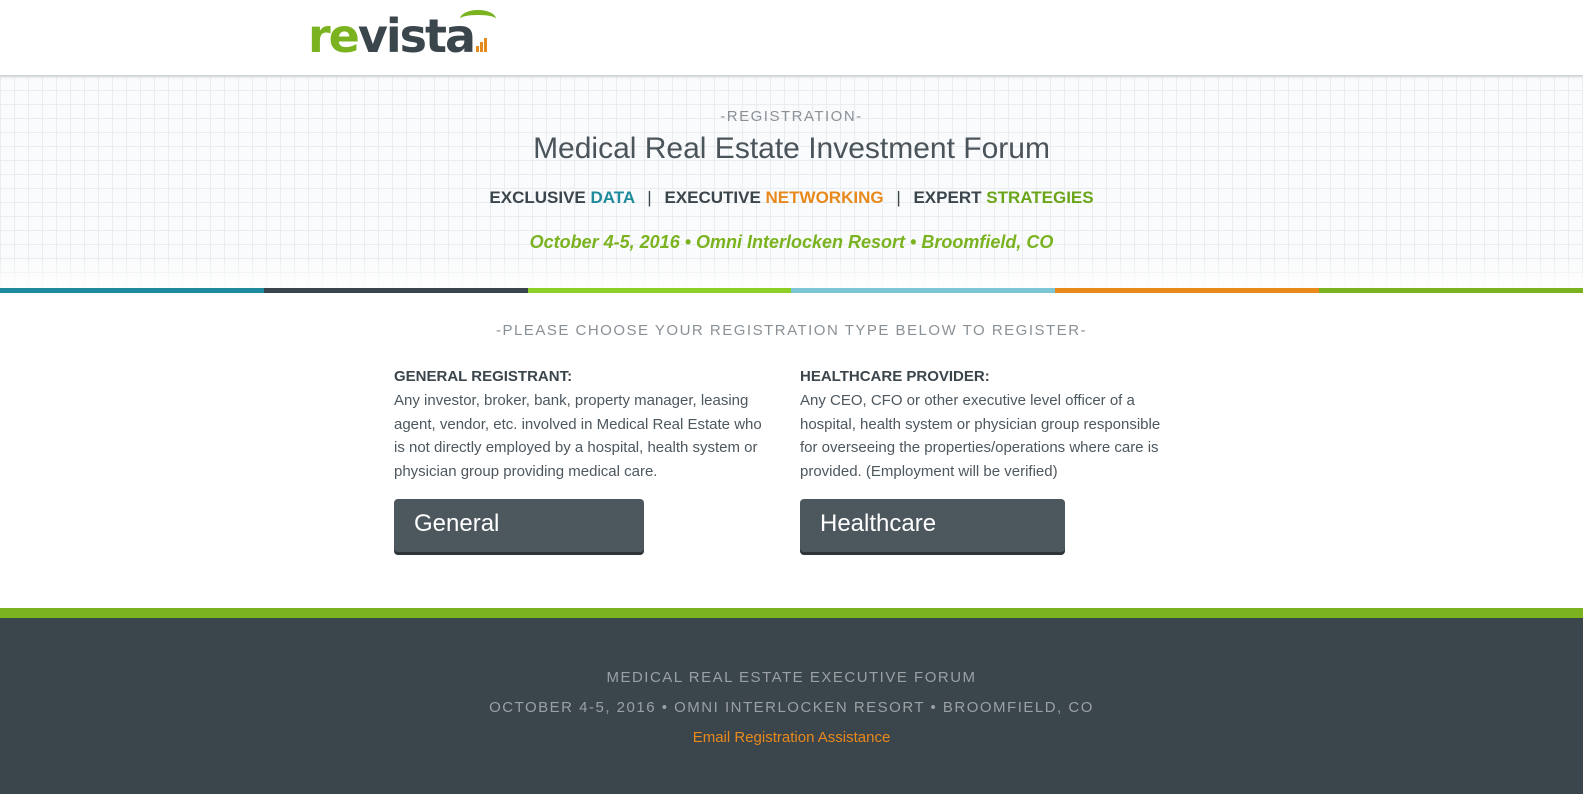 Image resolution: width=1583 pixels, height=794 pixels. What do you see at coordinates (334, 36) in the screenshot?
I see `logo-re-text: re` at bounding box center [334, 36].